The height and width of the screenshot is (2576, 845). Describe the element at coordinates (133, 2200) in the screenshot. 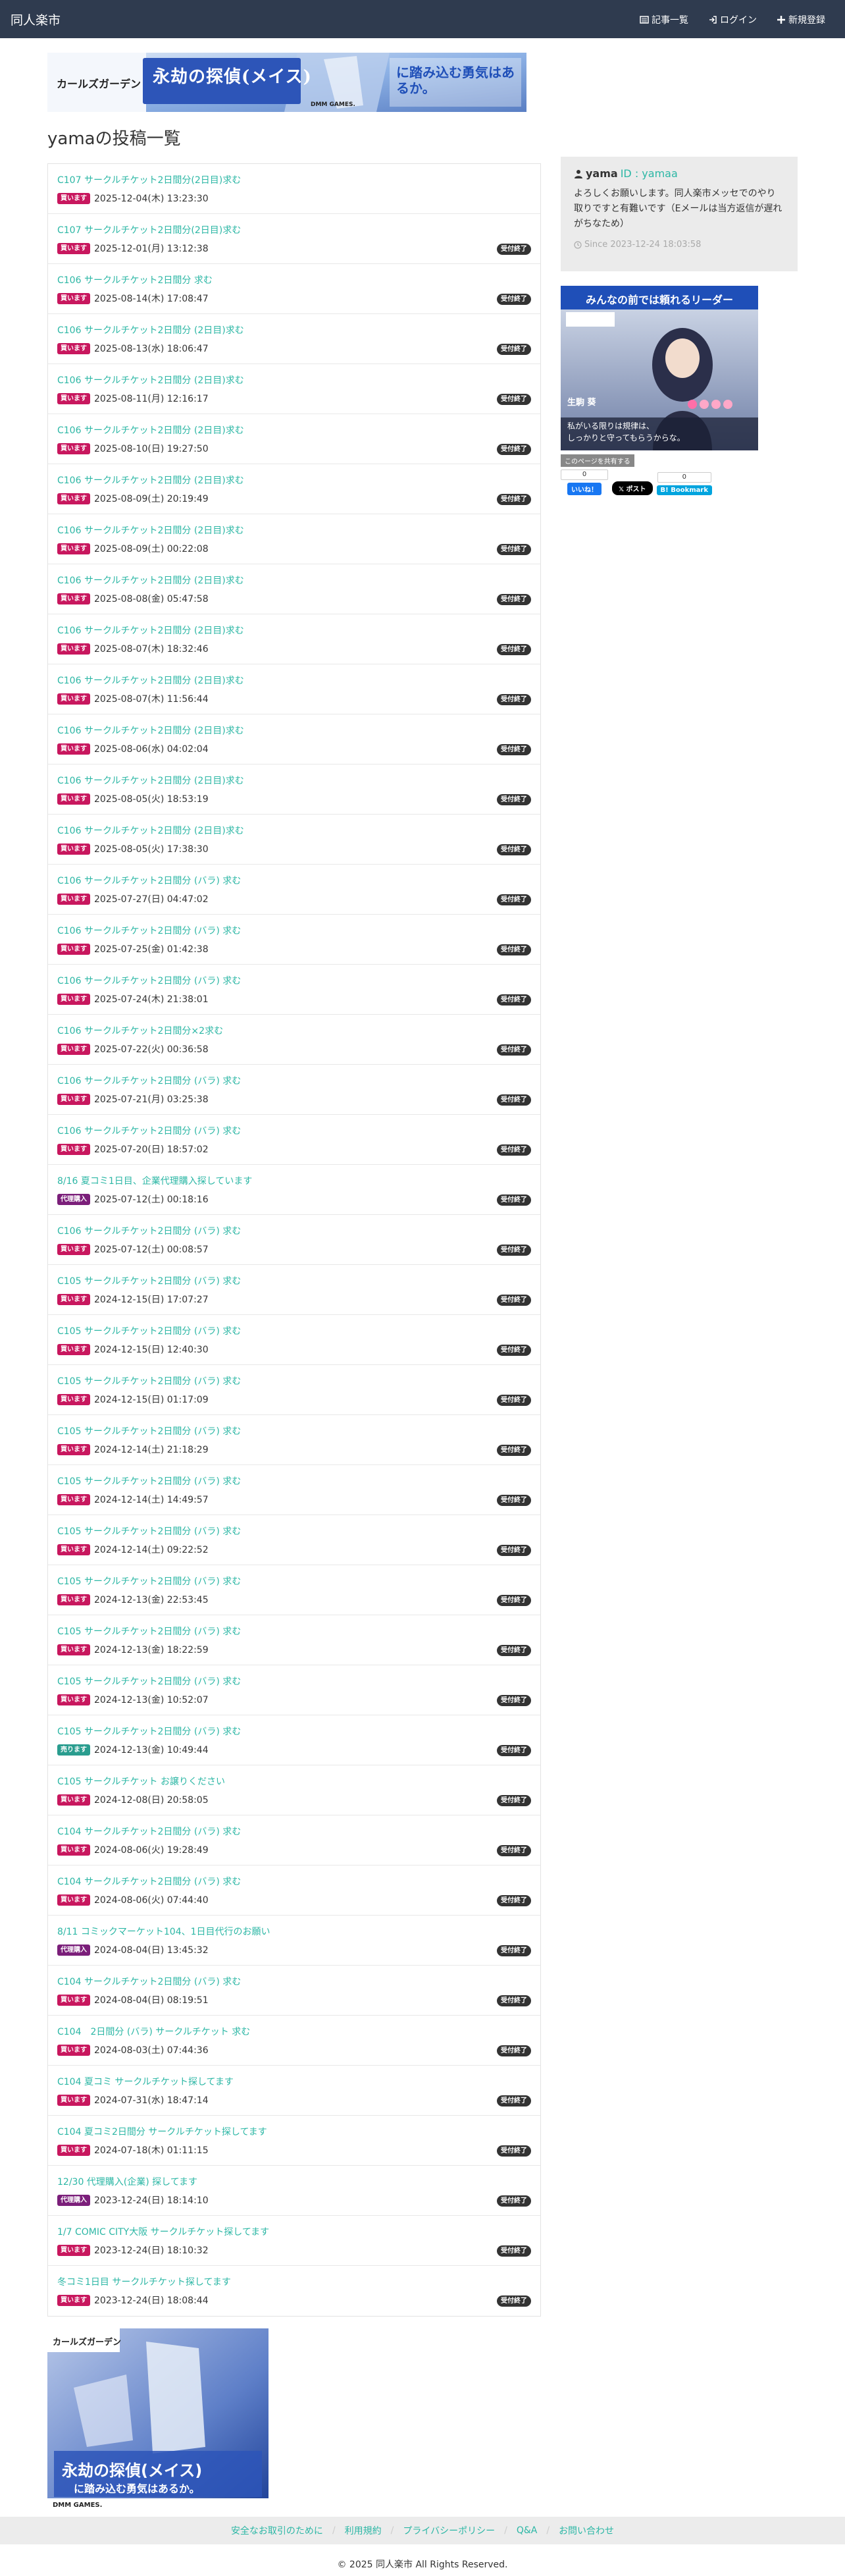

I see `post-meta: 代理購入 2023-12-24(日) 18:14:10` at that location.